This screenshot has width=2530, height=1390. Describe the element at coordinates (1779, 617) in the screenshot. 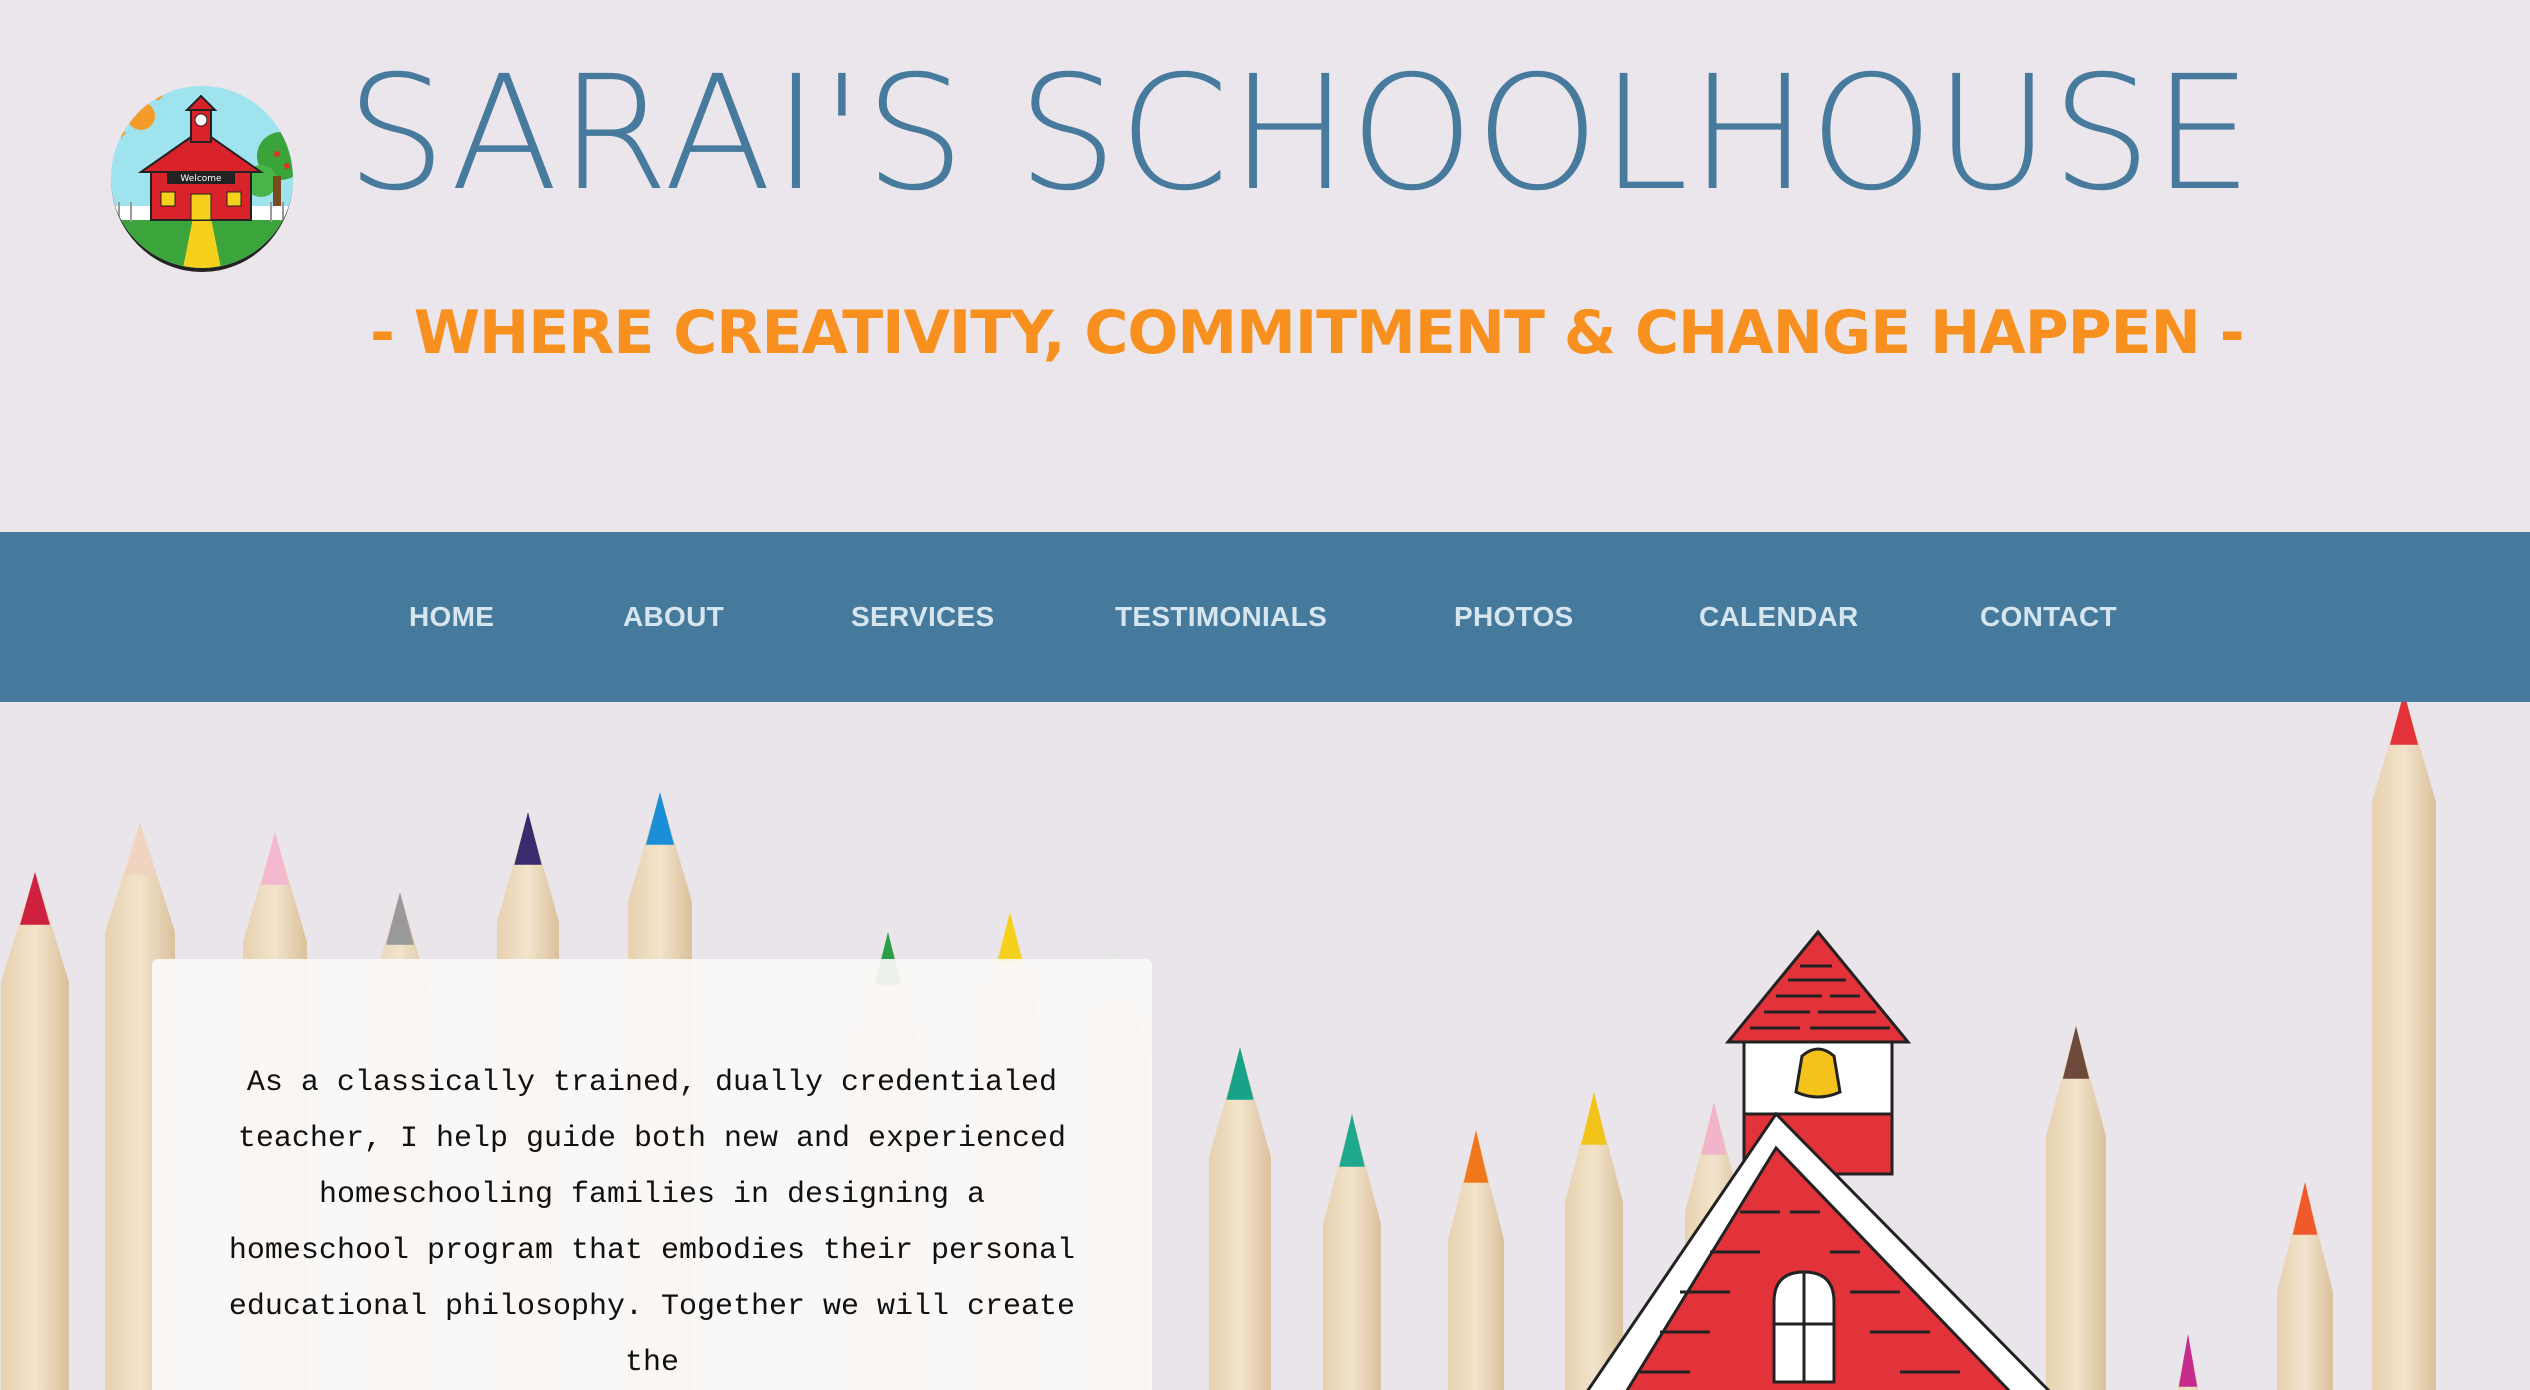

I see `nav-item-calendar: CALENDAR` at that location.